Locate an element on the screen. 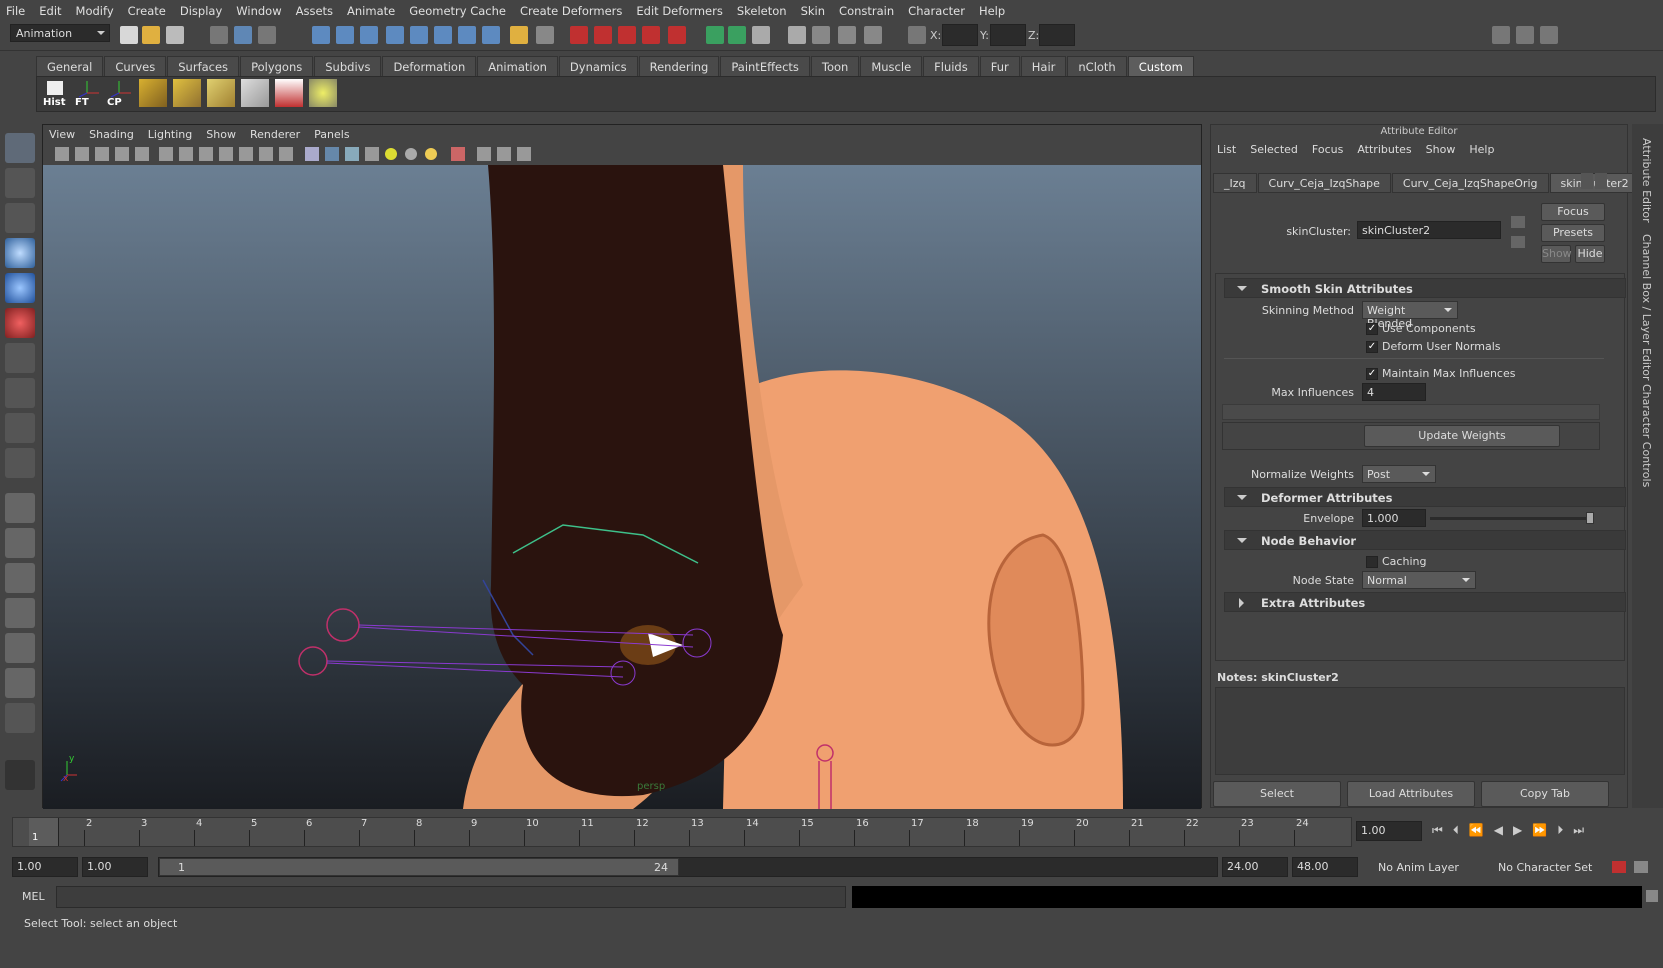 The height and width of the screenshot is (968, 1663). magnet-point-icon is located at coordinates (627, 35).